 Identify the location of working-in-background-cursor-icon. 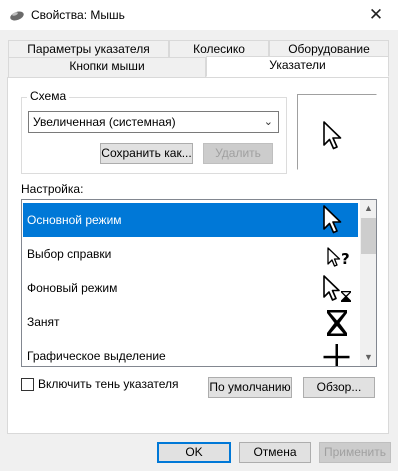
(337, 288).